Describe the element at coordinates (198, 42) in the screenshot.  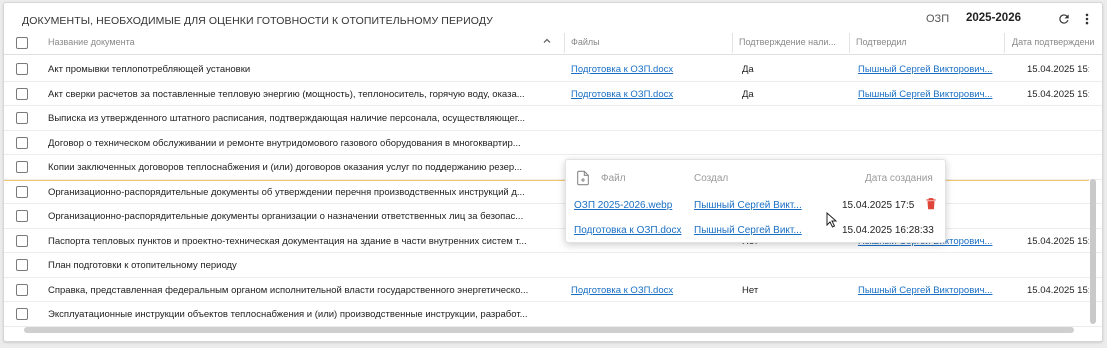
I see `column-header-name: Название документа` at that location.